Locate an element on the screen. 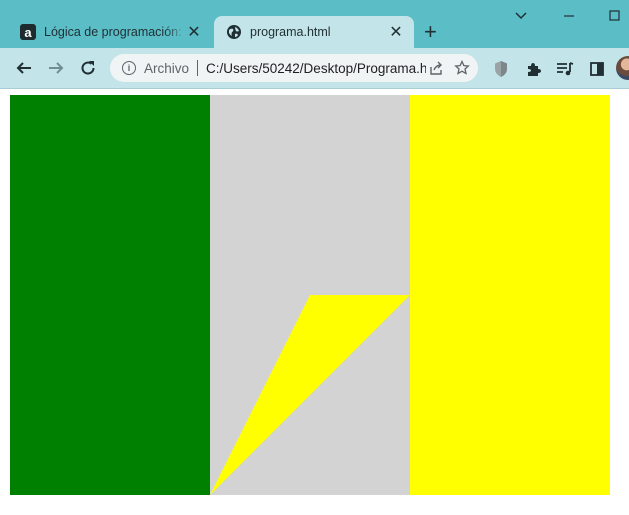 This screenshot has height=515, width=629. bookmark-star-icon is located at coordinates (462, 68).